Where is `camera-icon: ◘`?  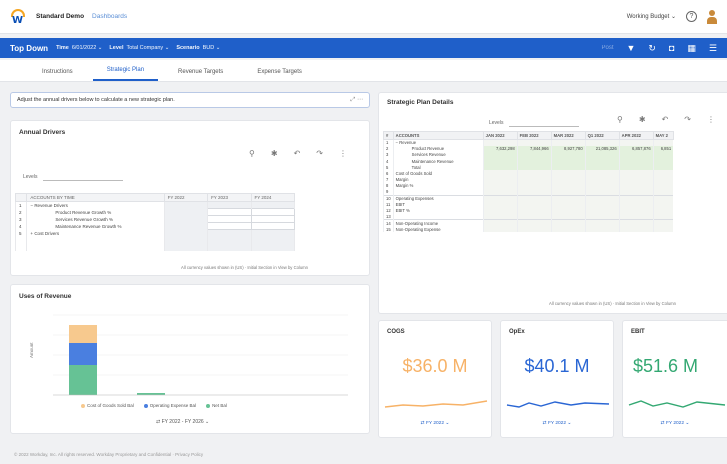 camera-icon: ◘ is located at coordinates (671, 48).